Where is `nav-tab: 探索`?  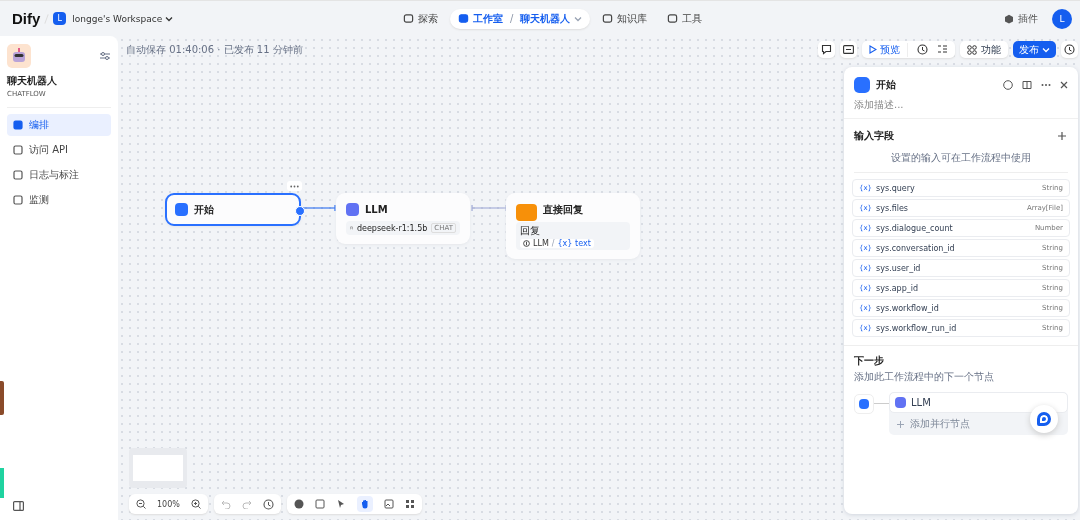
nav-tab: 探索 is located at coordinates (420, 18).